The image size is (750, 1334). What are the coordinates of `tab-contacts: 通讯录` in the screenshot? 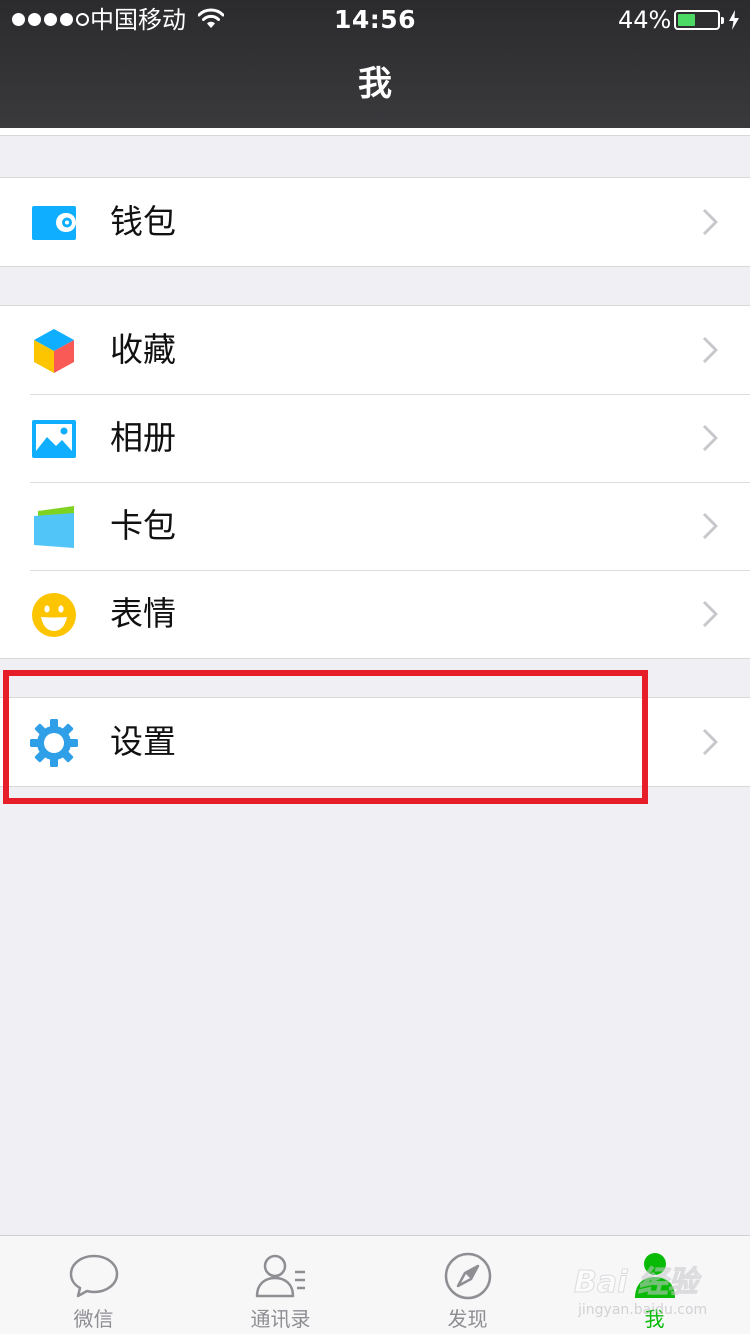 It's located at (280, 1285).